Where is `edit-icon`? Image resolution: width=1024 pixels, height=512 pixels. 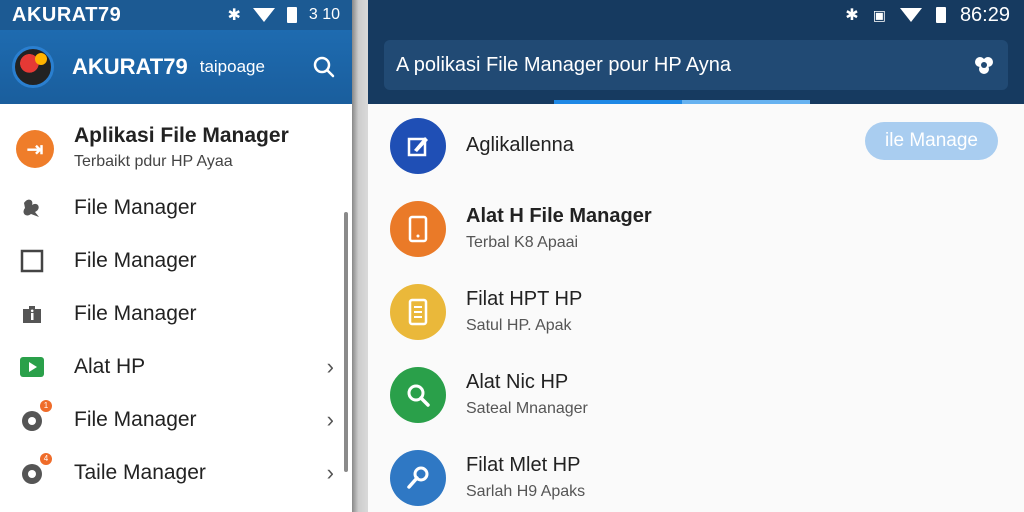
edit-icon is located at coordinates (418, 145).